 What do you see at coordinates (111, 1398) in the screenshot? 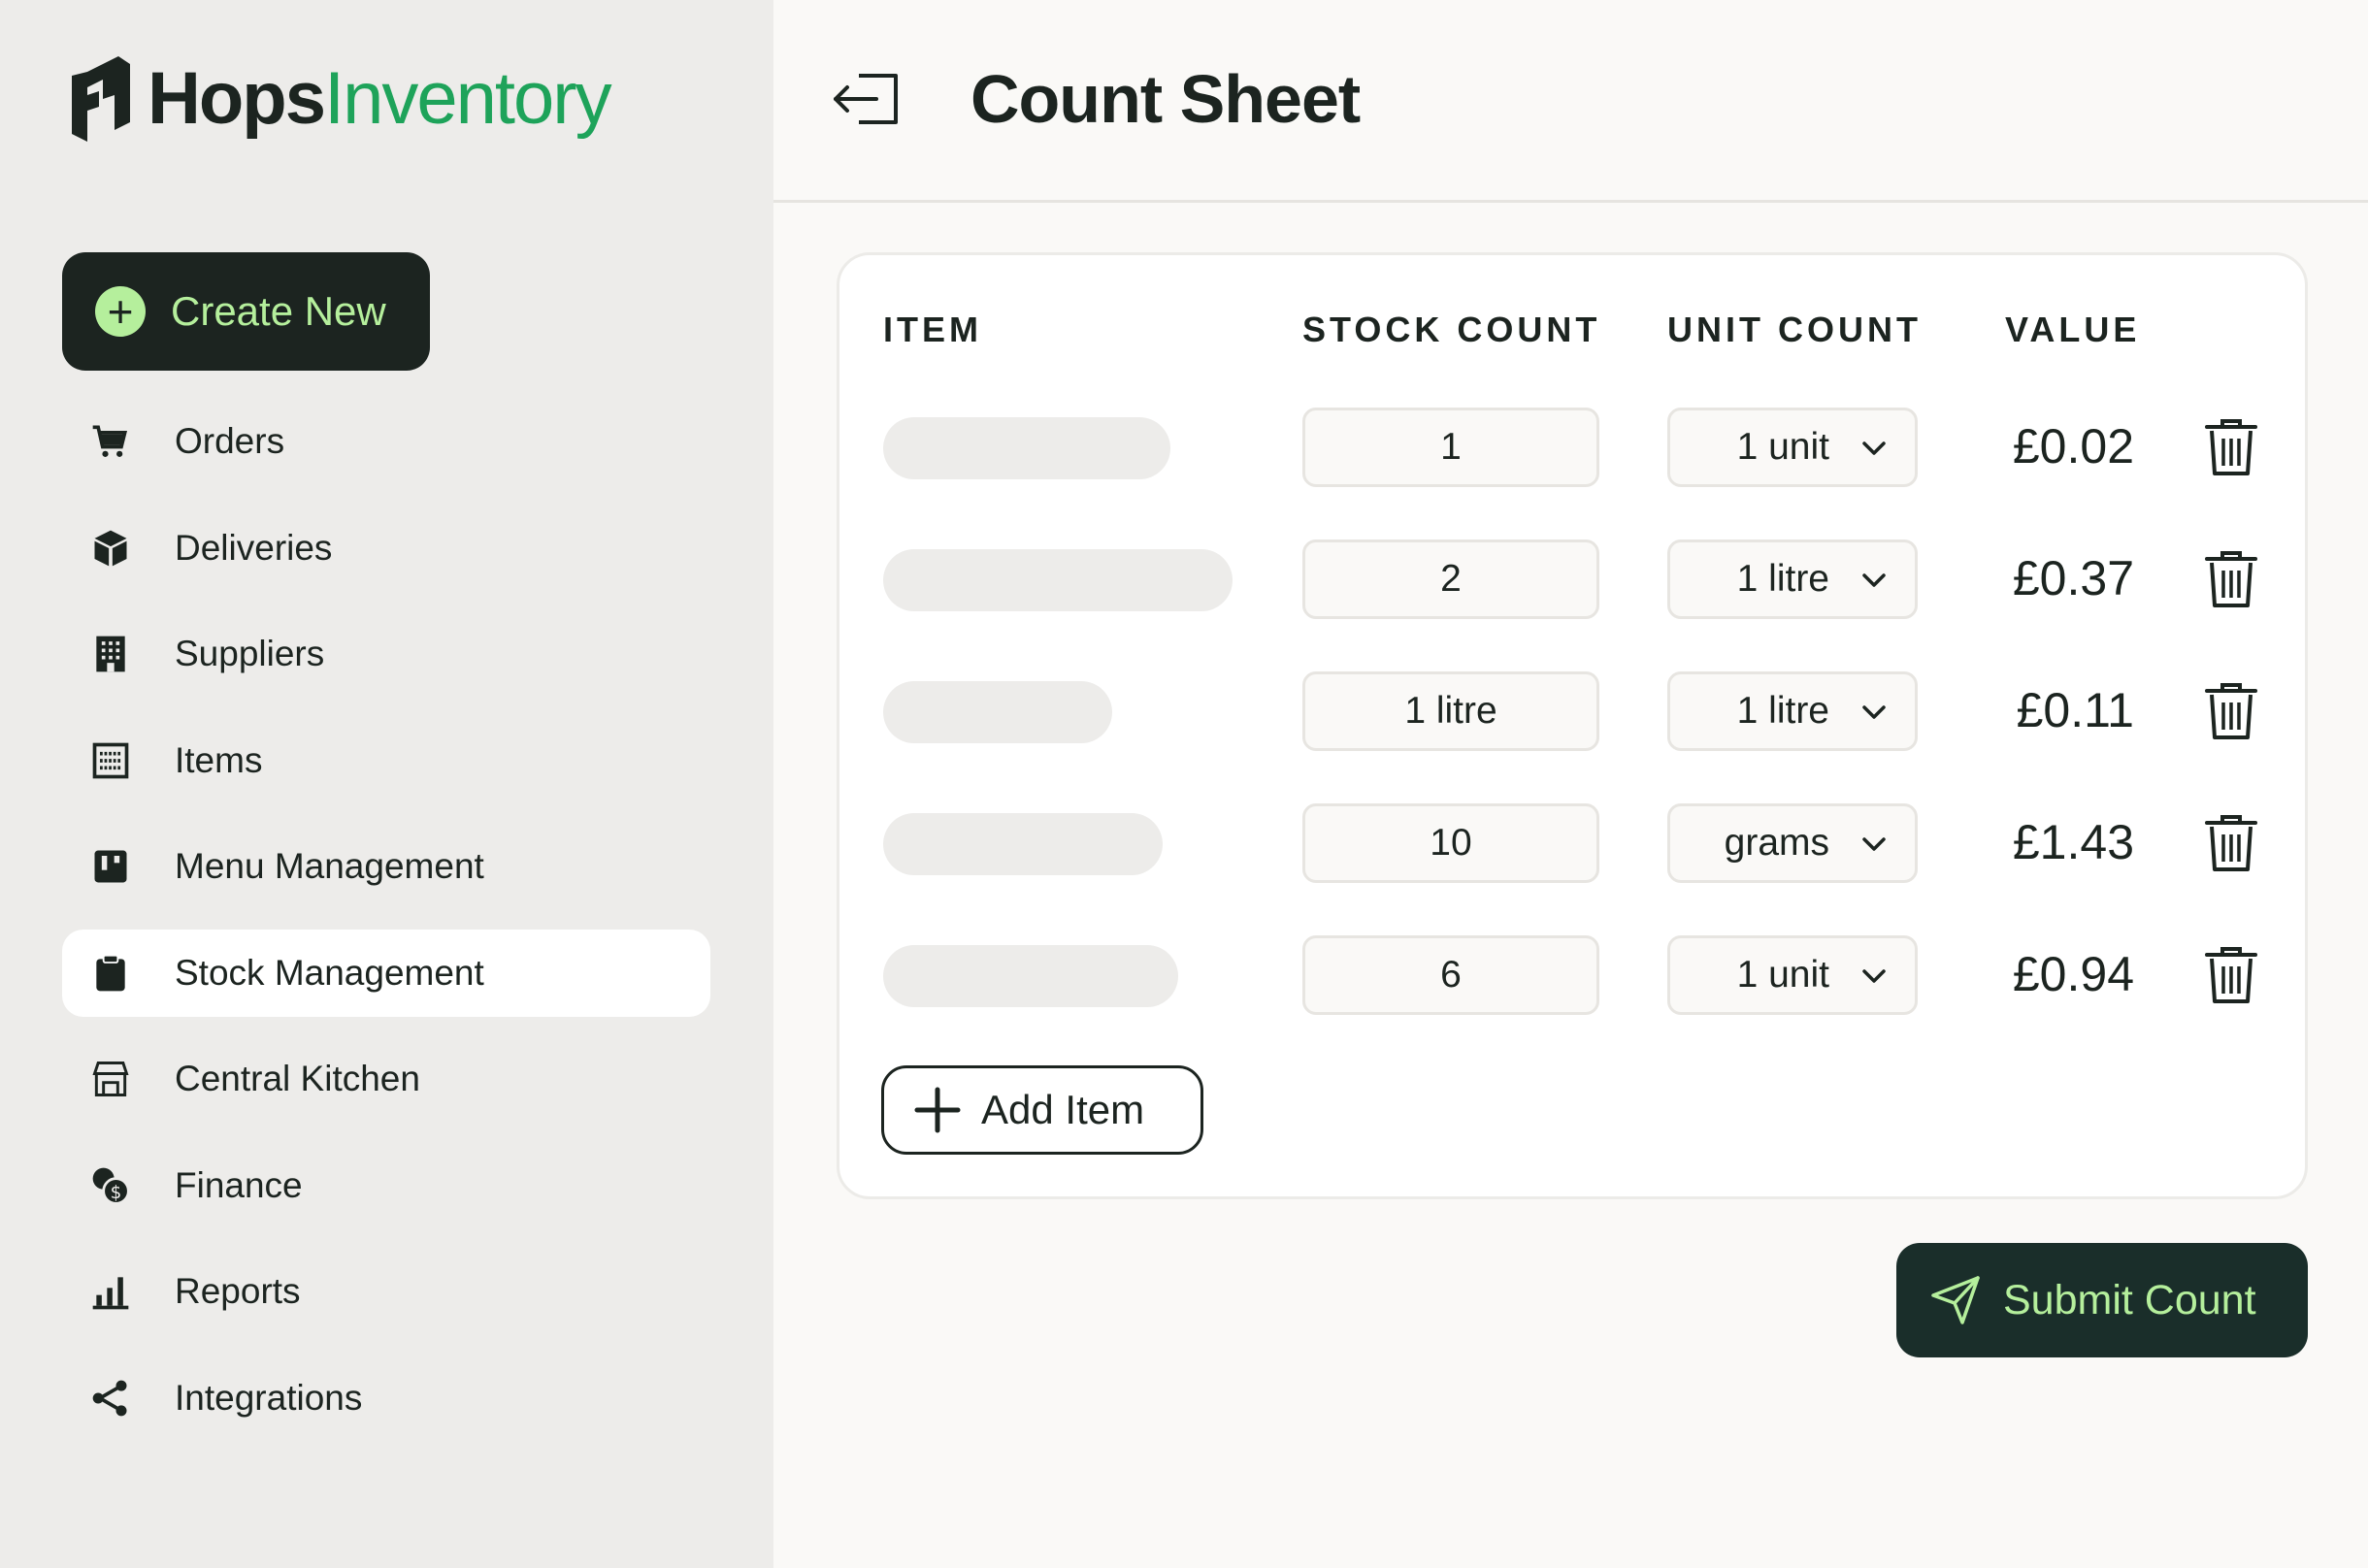
I see `share-icon` at bounding box center [111, 1398].